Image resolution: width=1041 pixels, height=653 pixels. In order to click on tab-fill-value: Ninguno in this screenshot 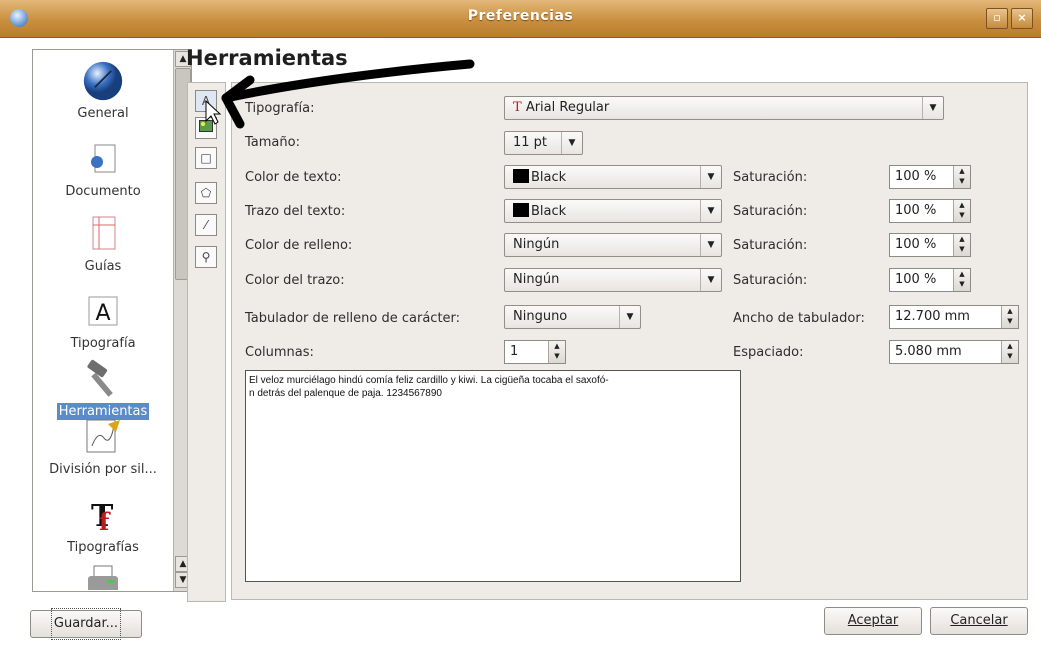, I will do `click(540, 316)`.